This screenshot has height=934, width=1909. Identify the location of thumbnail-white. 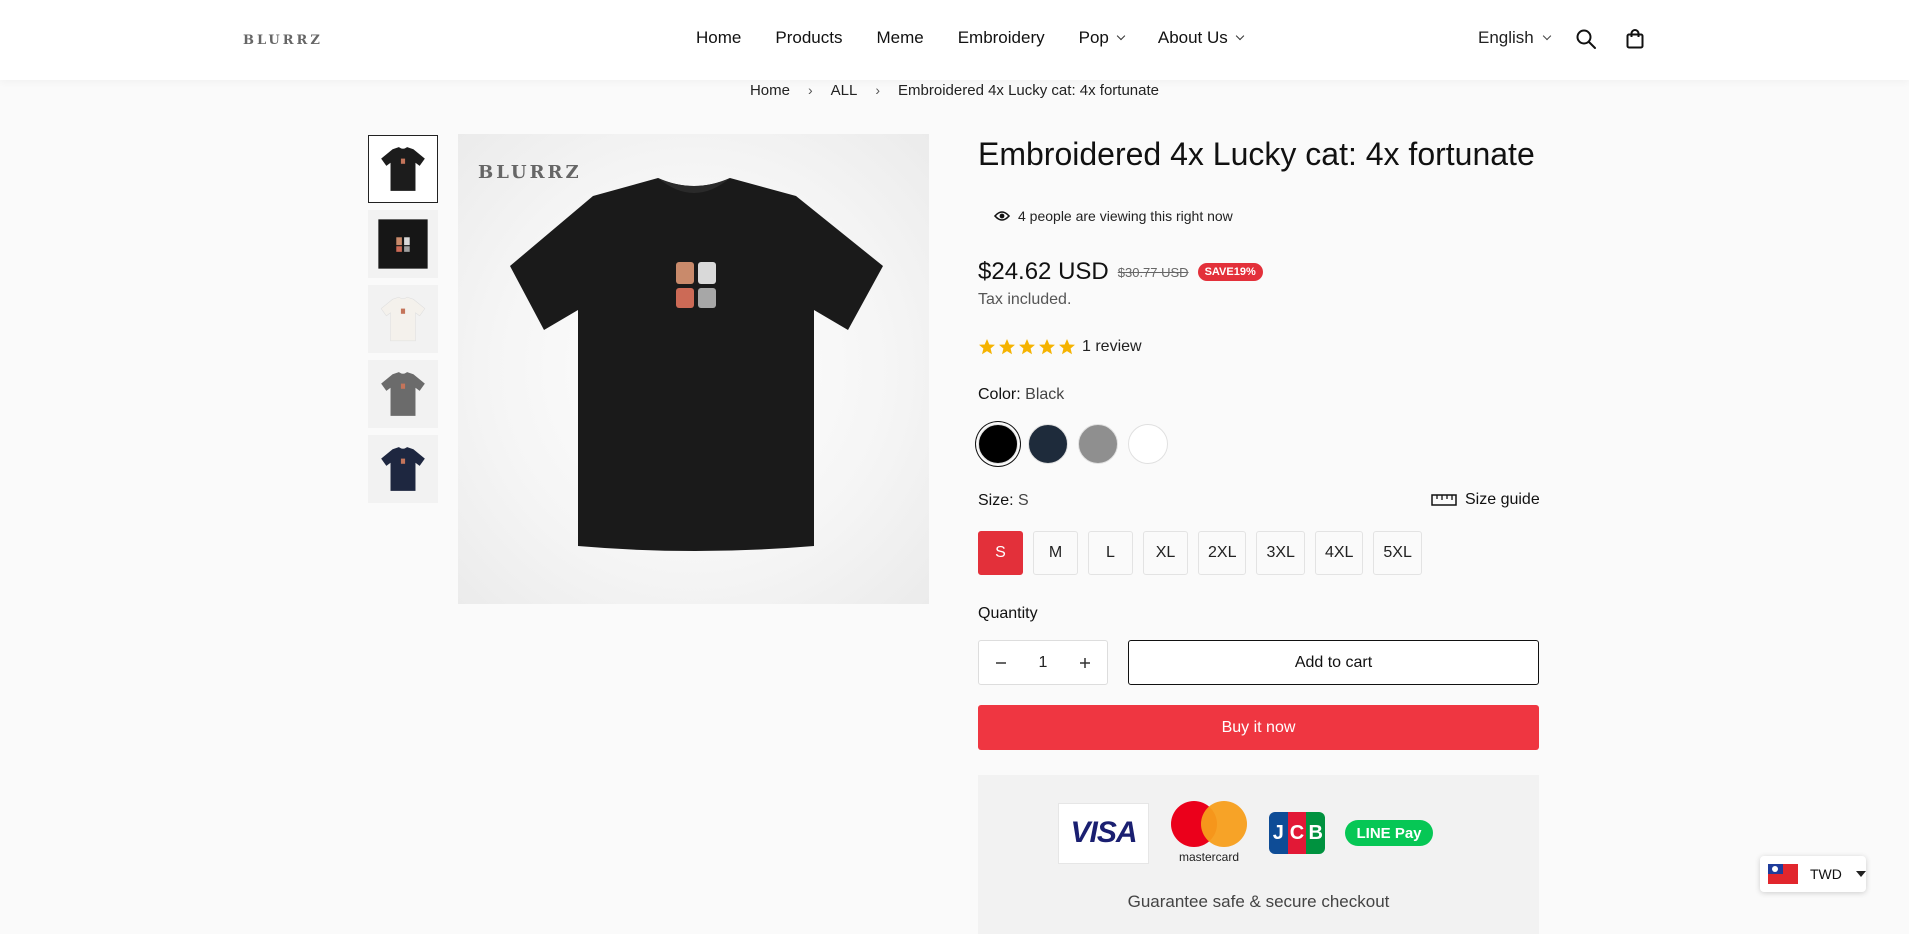
(403, 319).